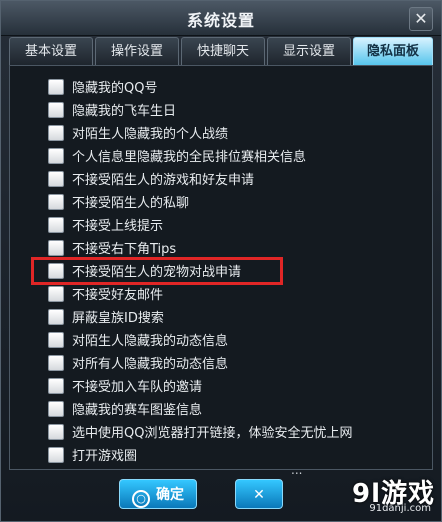 This screenshot has width=442, height=522. Describe the element at coordinates (212, 433) in the screenshot. I see `option-label: 选中使用QQ浏览器打开链接，体验安全无忧上网` at that location.